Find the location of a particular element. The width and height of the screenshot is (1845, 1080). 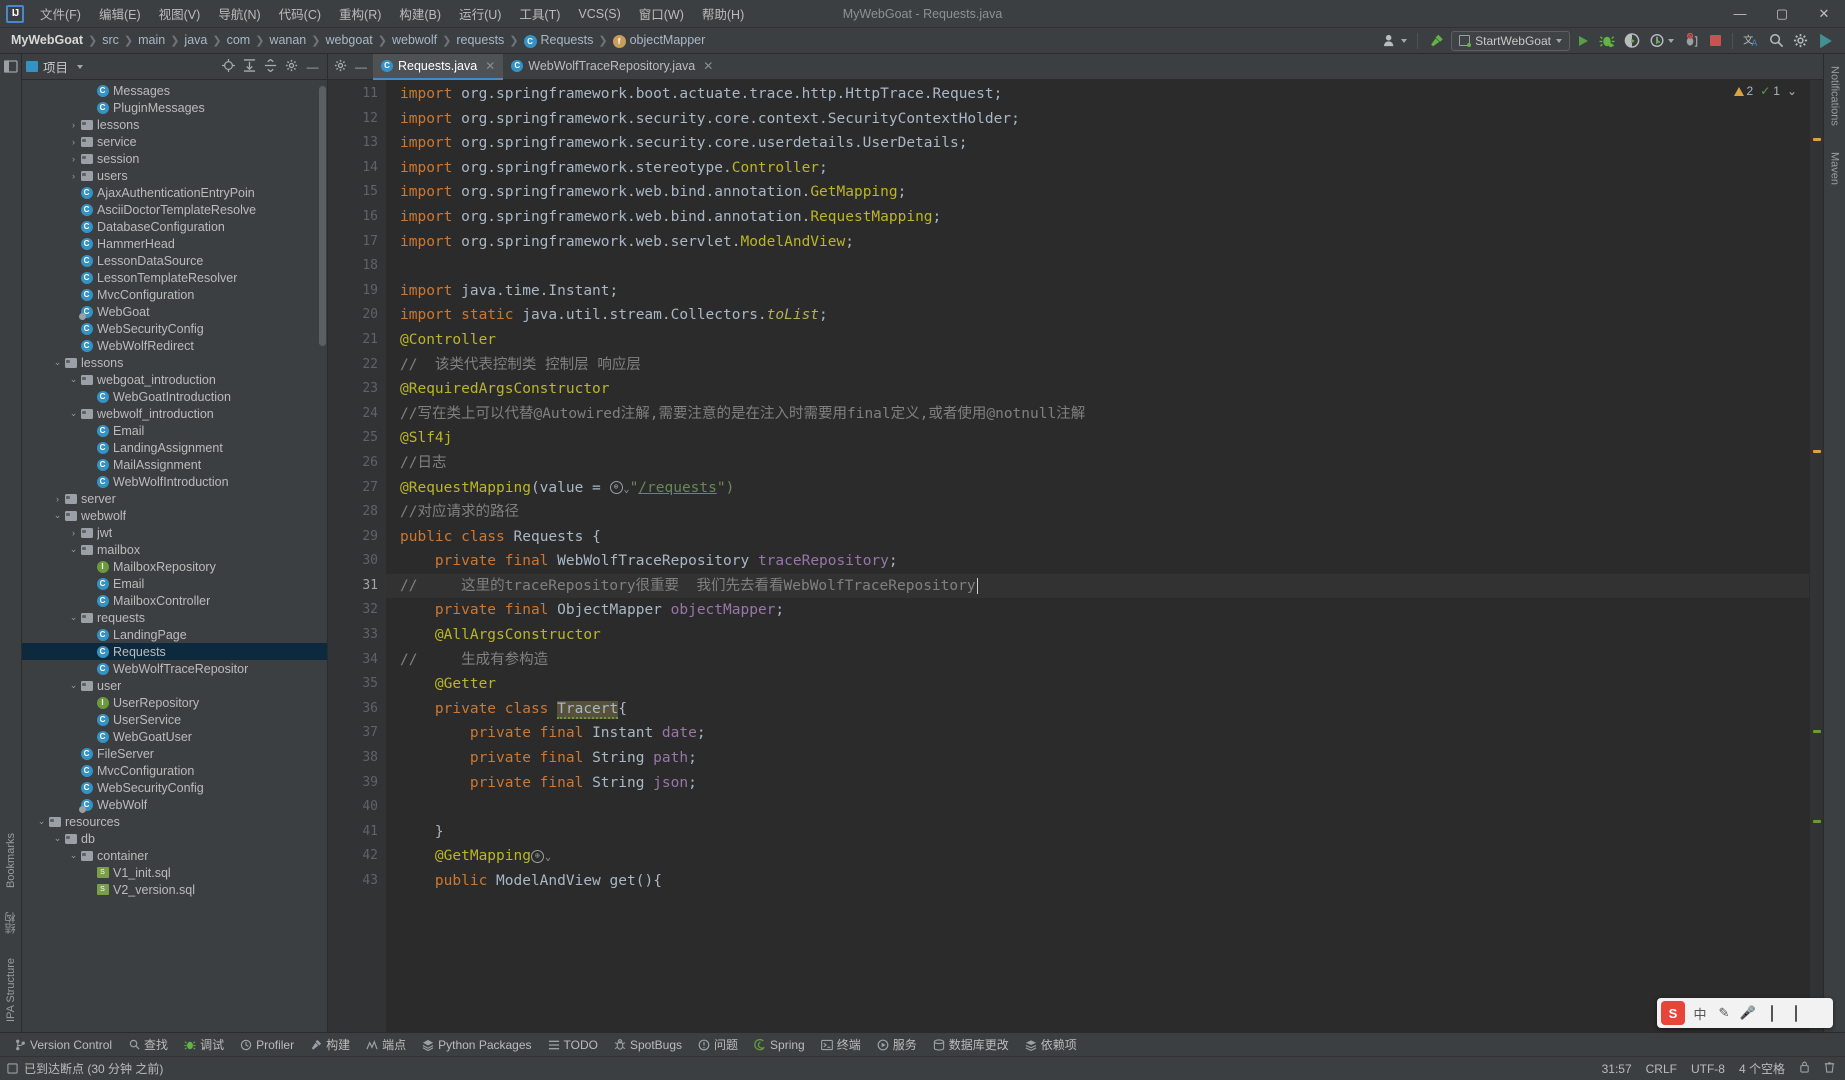

tree-node: C WebWolf is located at coordinates (174, 804).